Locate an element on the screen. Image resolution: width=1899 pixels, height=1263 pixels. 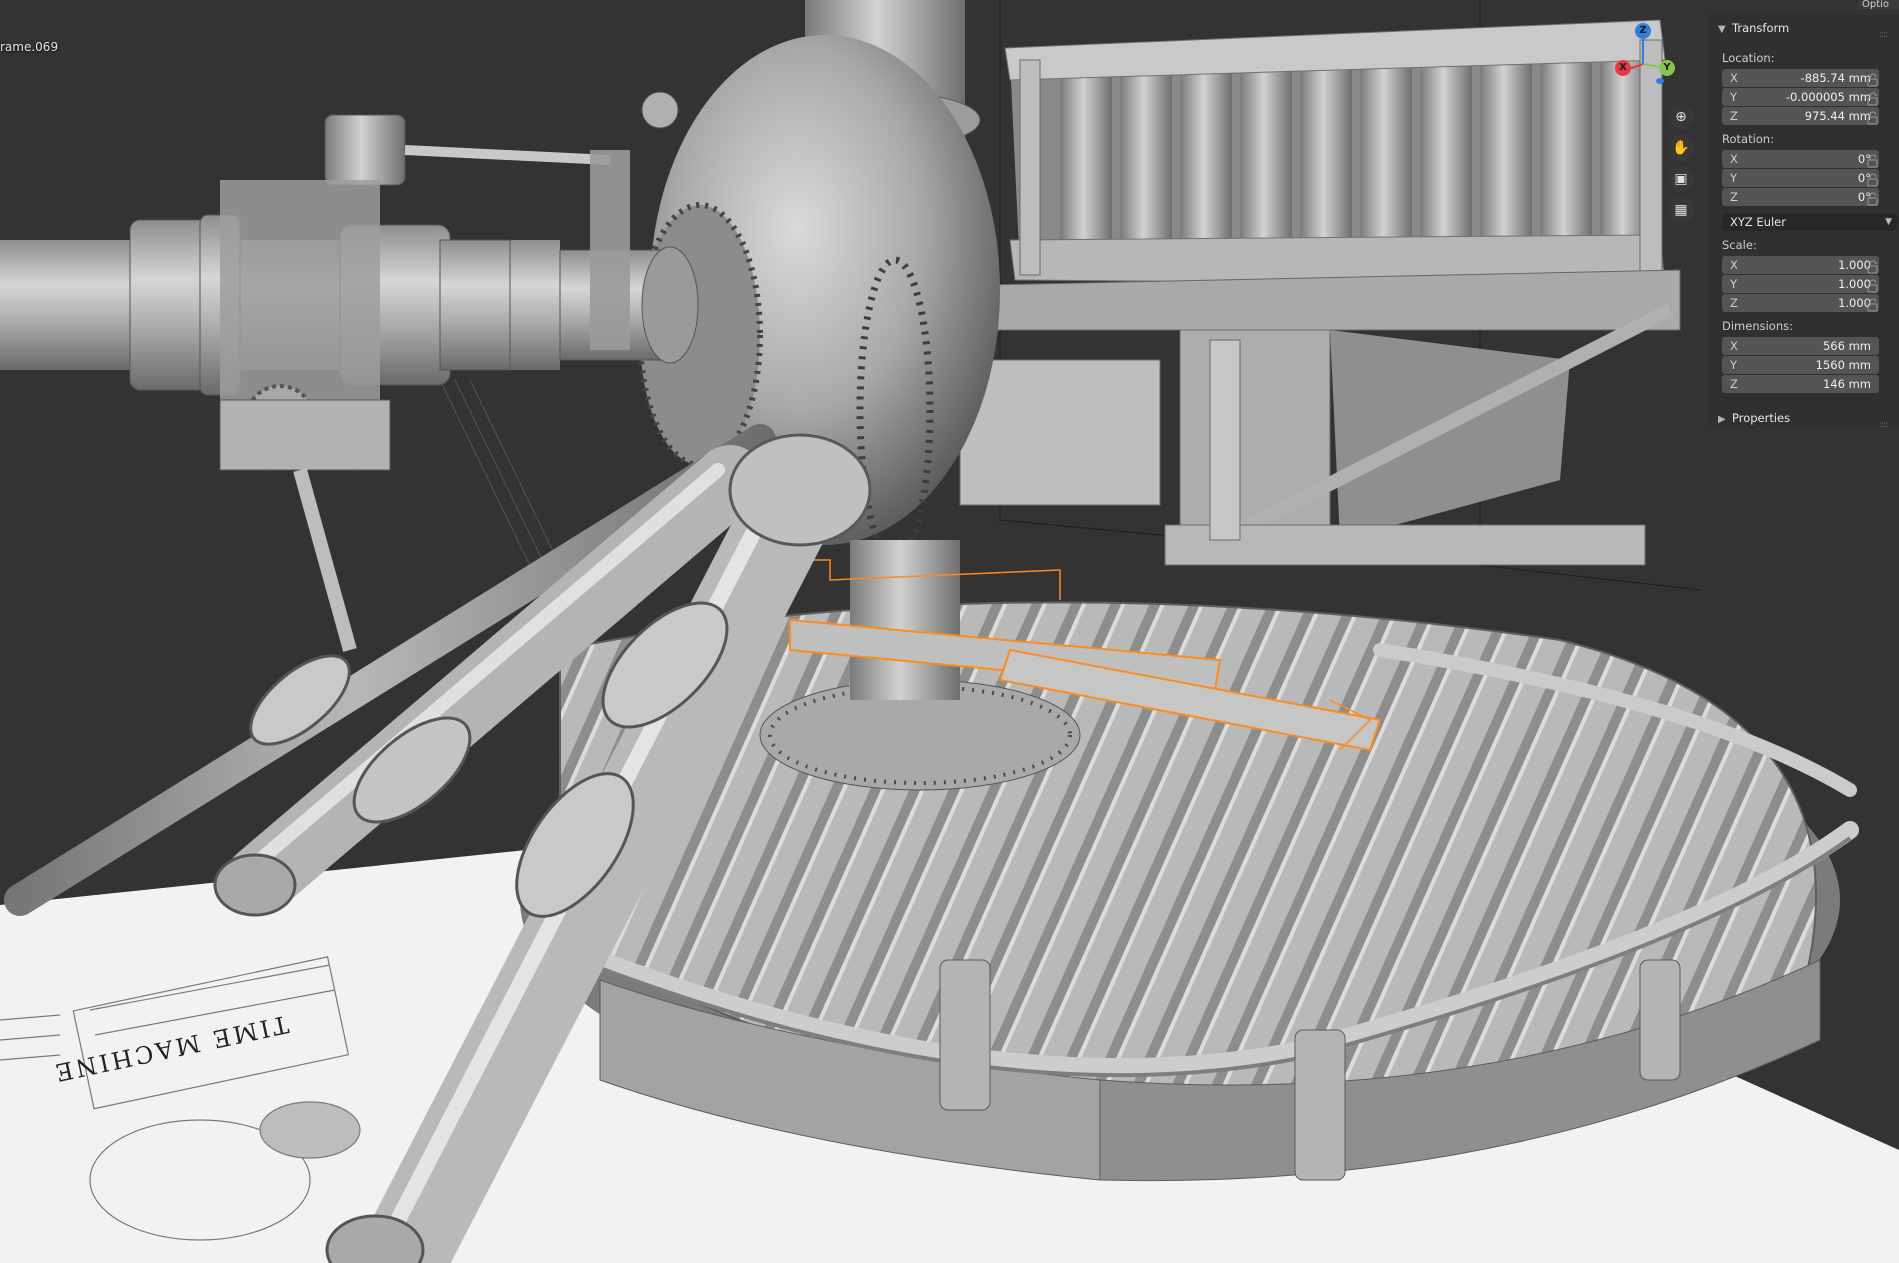
rotation-x-field: X 0° is located at coordinates (1800, 159).